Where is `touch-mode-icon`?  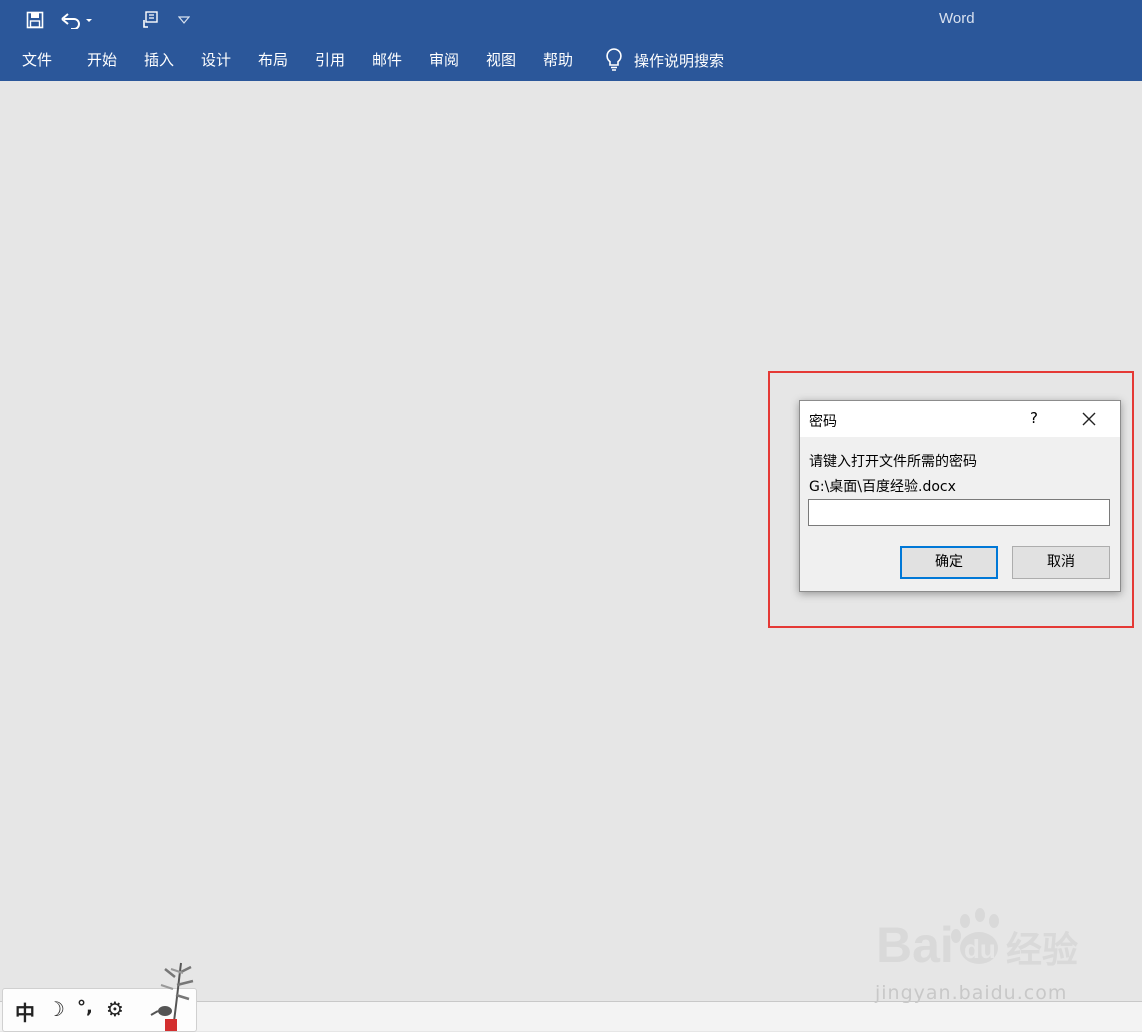
touch-mode-icon is located at coordinates (150, 20).